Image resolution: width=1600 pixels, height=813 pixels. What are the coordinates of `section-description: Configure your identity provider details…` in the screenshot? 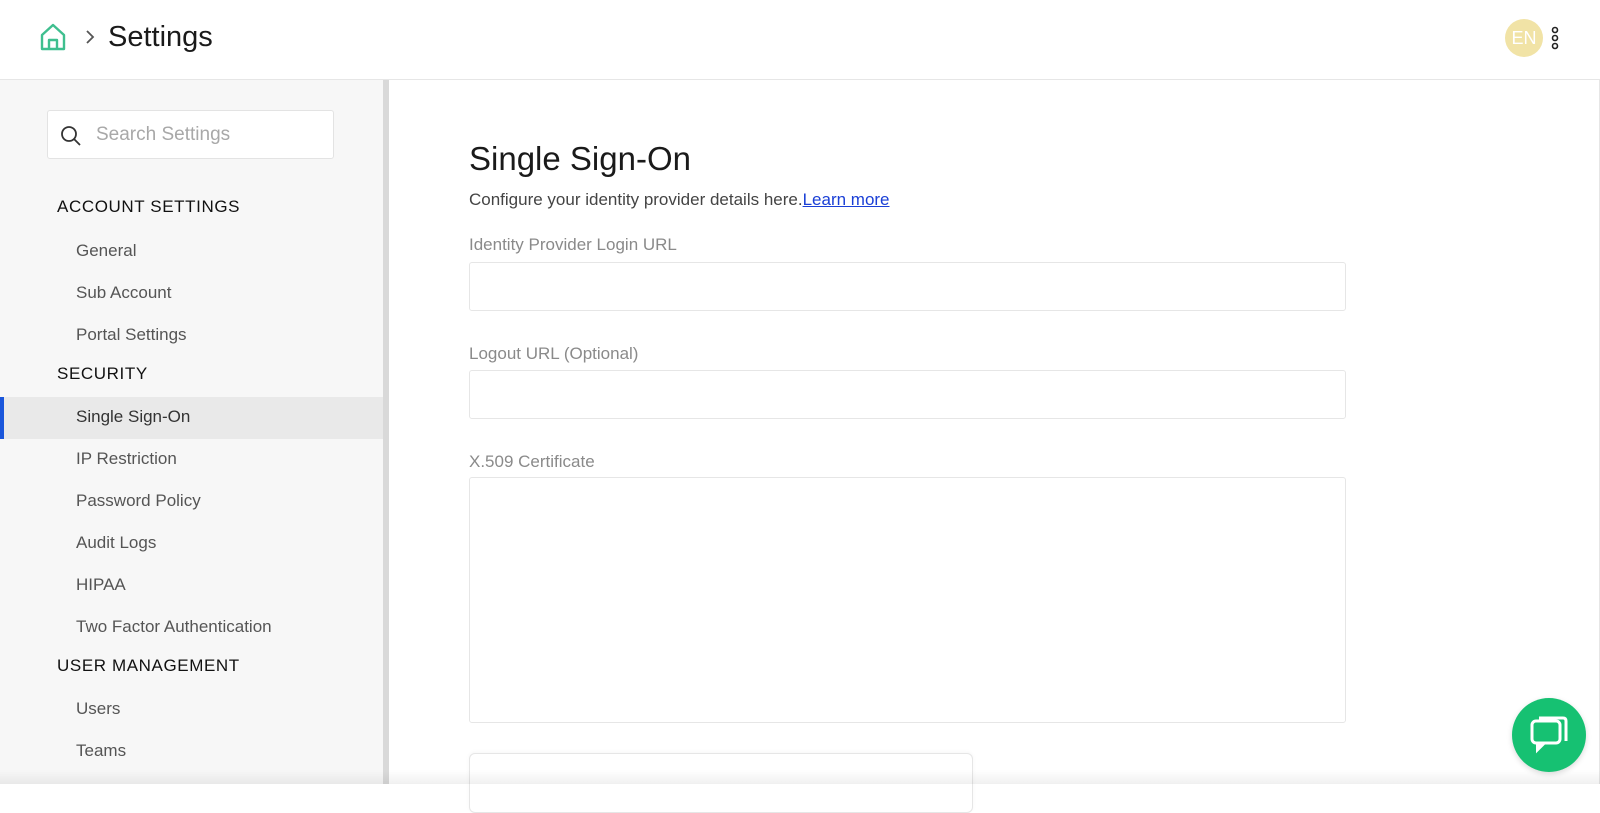 It's located at (679, 200).